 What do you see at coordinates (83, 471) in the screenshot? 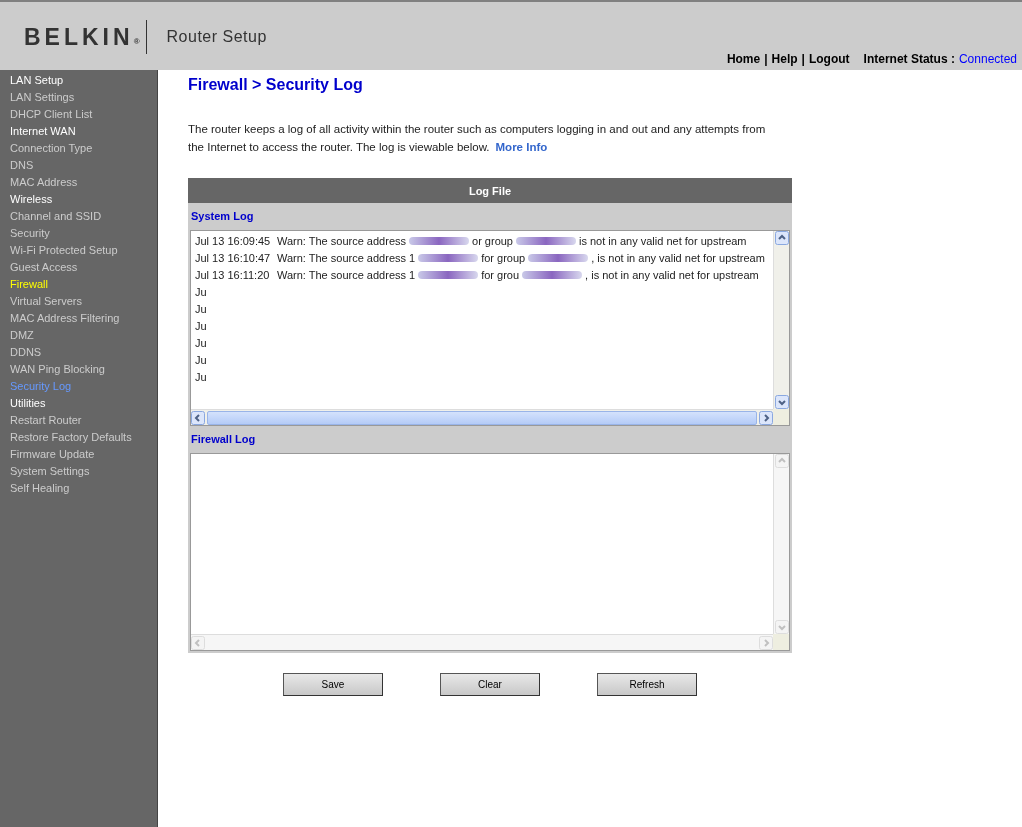
I see `sidebar-item: System Settings` at bounding box center [83, 471].